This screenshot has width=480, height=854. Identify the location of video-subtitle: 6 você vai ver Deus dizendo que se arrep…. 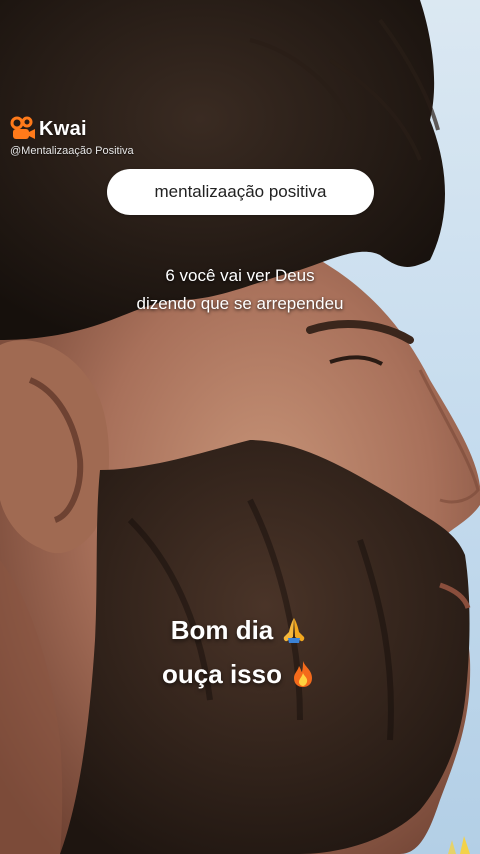
(240, 290).